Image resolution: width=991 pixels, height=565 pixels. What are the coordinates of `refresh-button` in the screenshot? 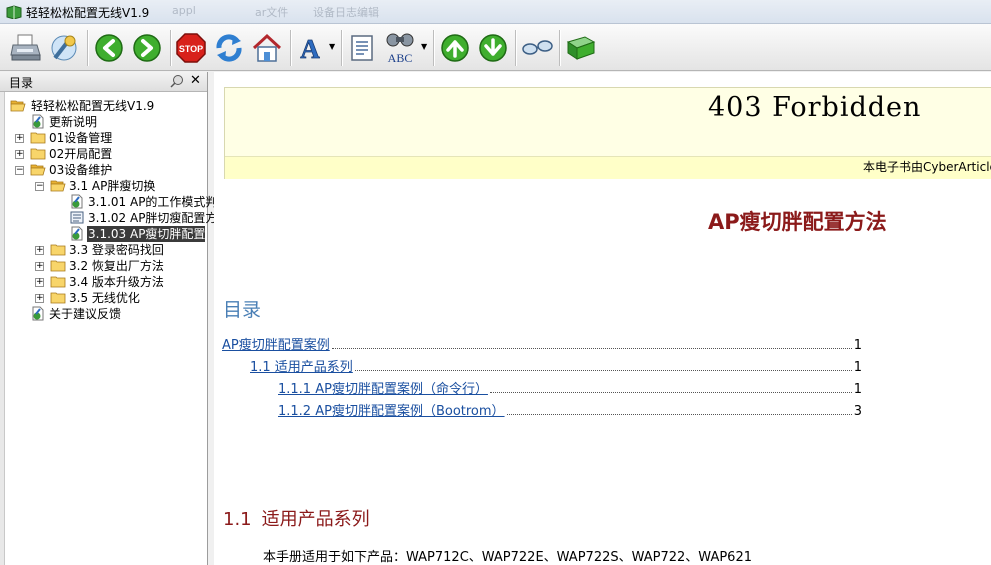 It's located at (229, 48).